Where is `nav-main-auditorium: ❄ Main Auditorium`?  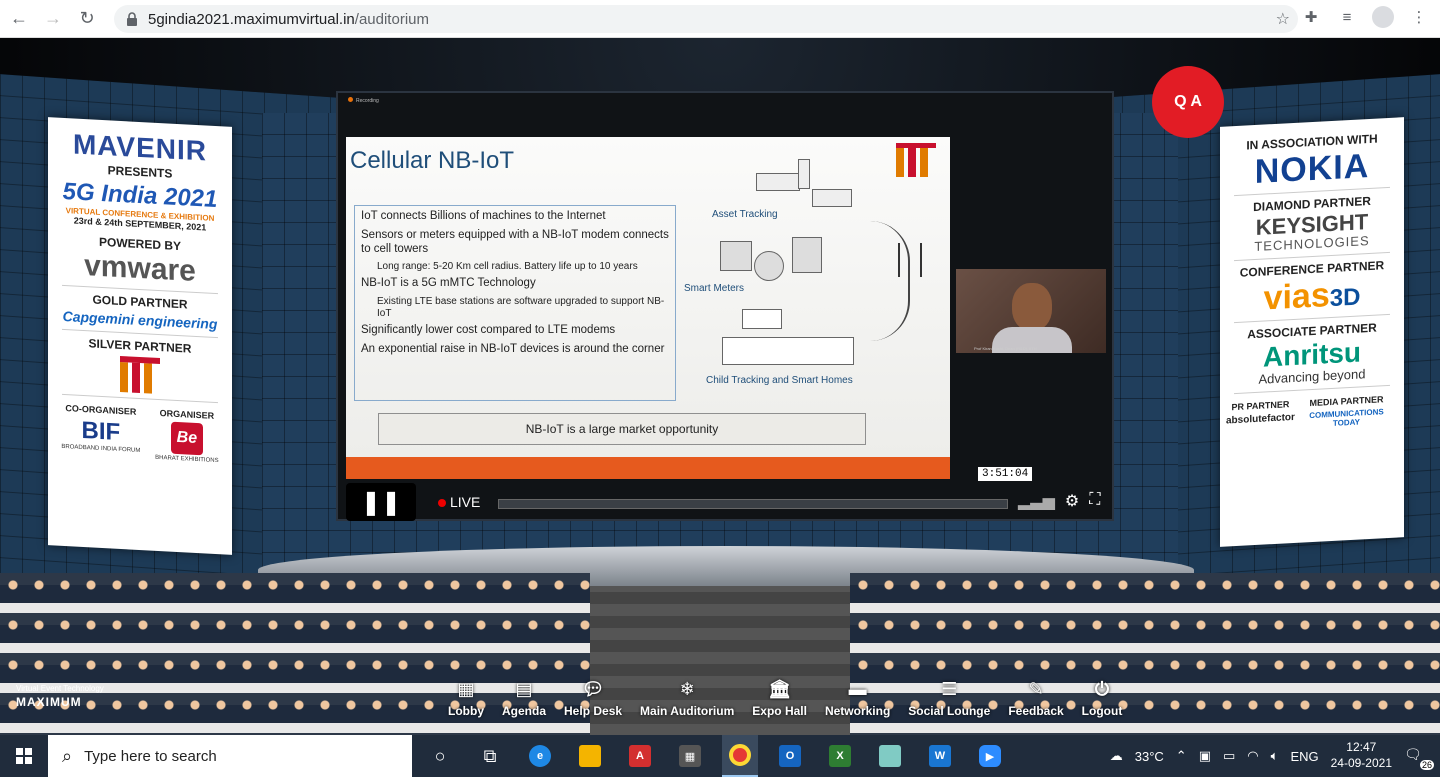 nav-main-auditorium: ❄ Main Auditorium is located at coordinates (687, 702).